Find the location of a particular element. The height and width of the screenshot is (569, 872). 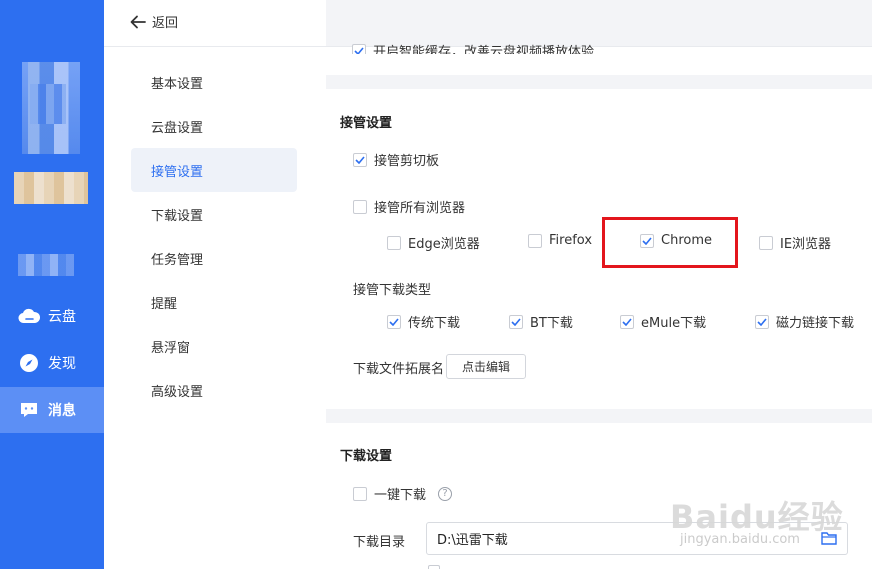

clipboard-checkbox is located at coordinates (360, 159).